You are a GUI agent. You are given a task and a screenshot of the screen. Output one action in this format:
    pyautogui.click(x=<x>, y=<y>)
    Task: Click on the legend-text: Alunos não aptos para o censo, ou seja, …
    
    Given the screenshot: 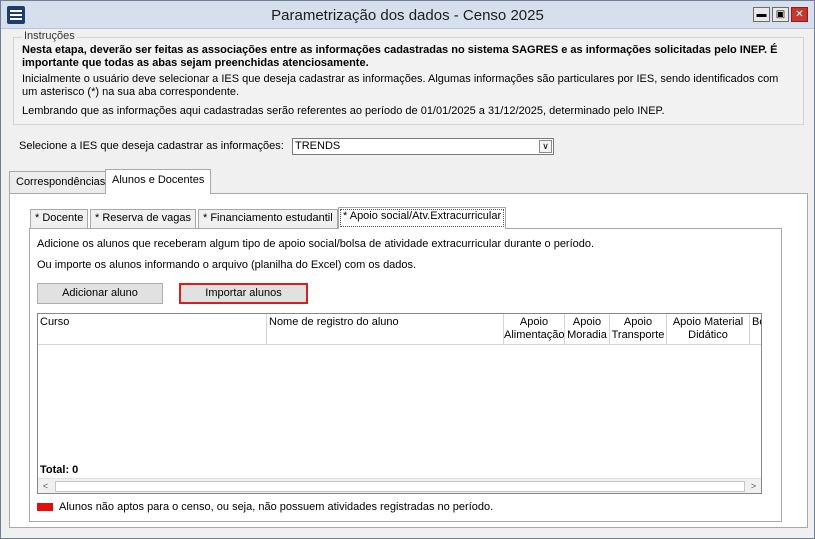 What is the action you would take?
    pyautogui.click(x=276, y=507)
    